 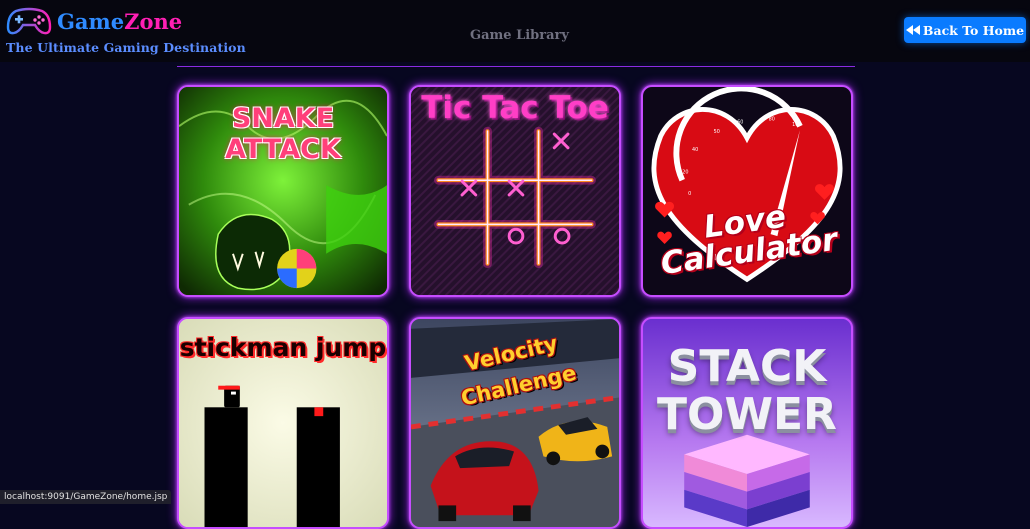 I want to click on back-to-home-button: Back To Home, so click(x=965, y=30).